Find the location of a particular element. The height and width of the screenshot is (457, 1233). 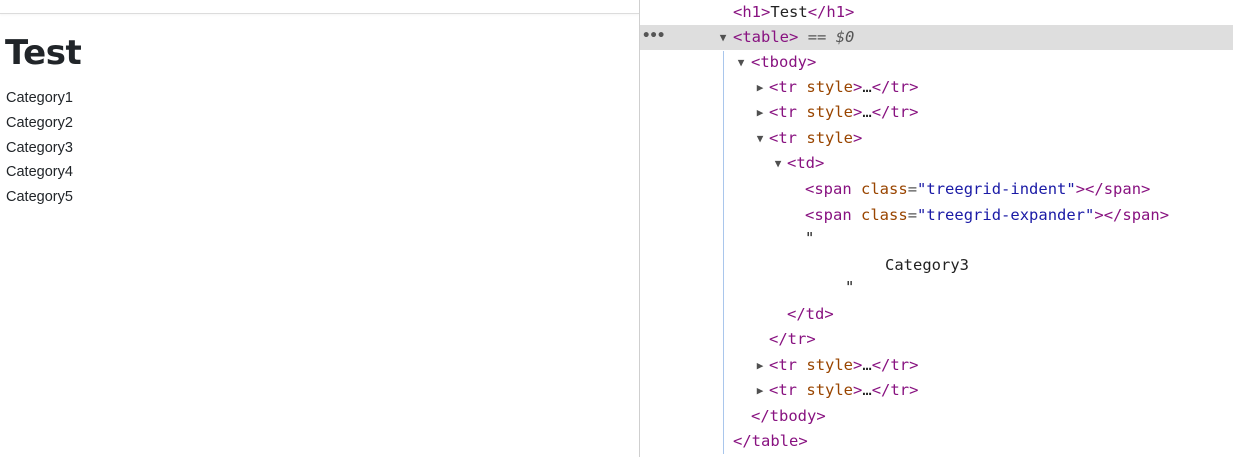

dom-node-tr-close: </tr> is located at coordinates (936, 339).